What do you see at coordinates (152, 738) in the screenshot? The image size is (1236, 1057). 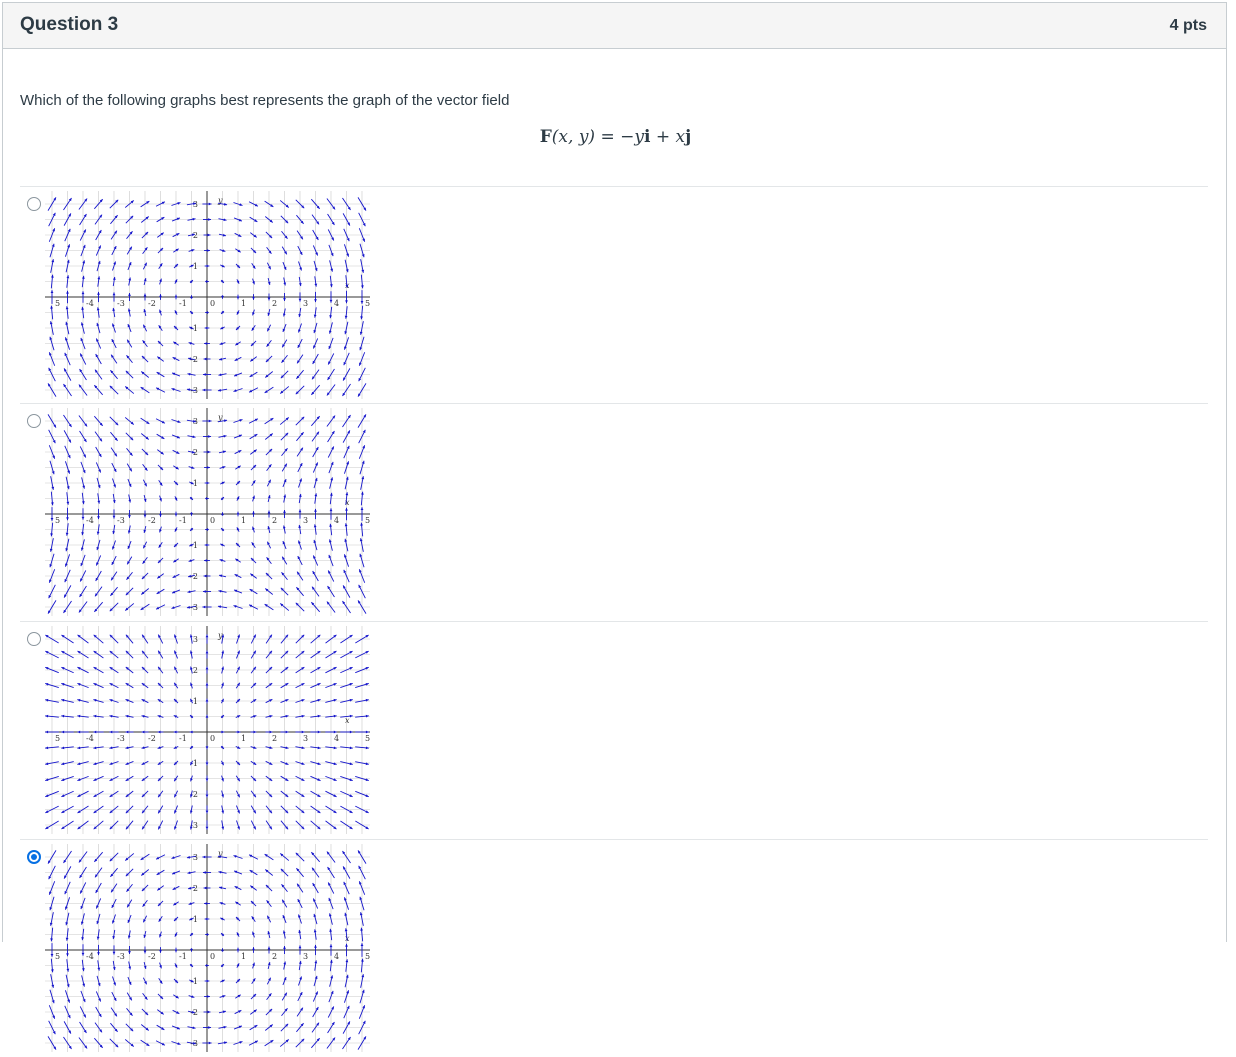 I see `x-tick-label: -2` at bounding box center [152, 738].